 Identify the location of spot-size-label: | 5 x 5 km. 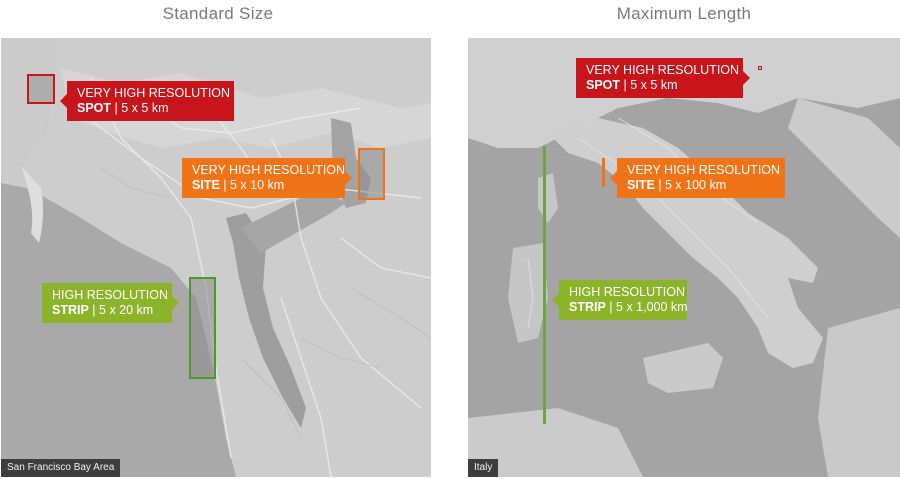
(141, 108).